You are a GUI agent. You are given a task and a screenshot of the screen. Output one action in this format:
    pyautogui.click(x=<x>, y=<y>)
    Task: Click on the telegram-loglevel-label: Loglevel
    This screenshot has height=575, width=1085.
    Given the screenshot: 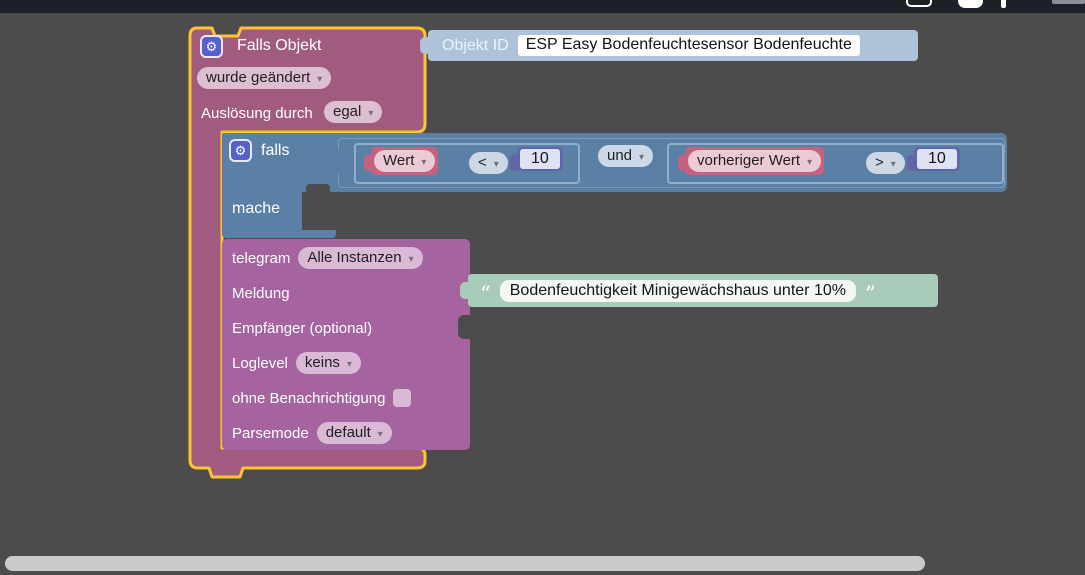 What is the action you would take?
    pyautogui.click(x=260, y=363)
    